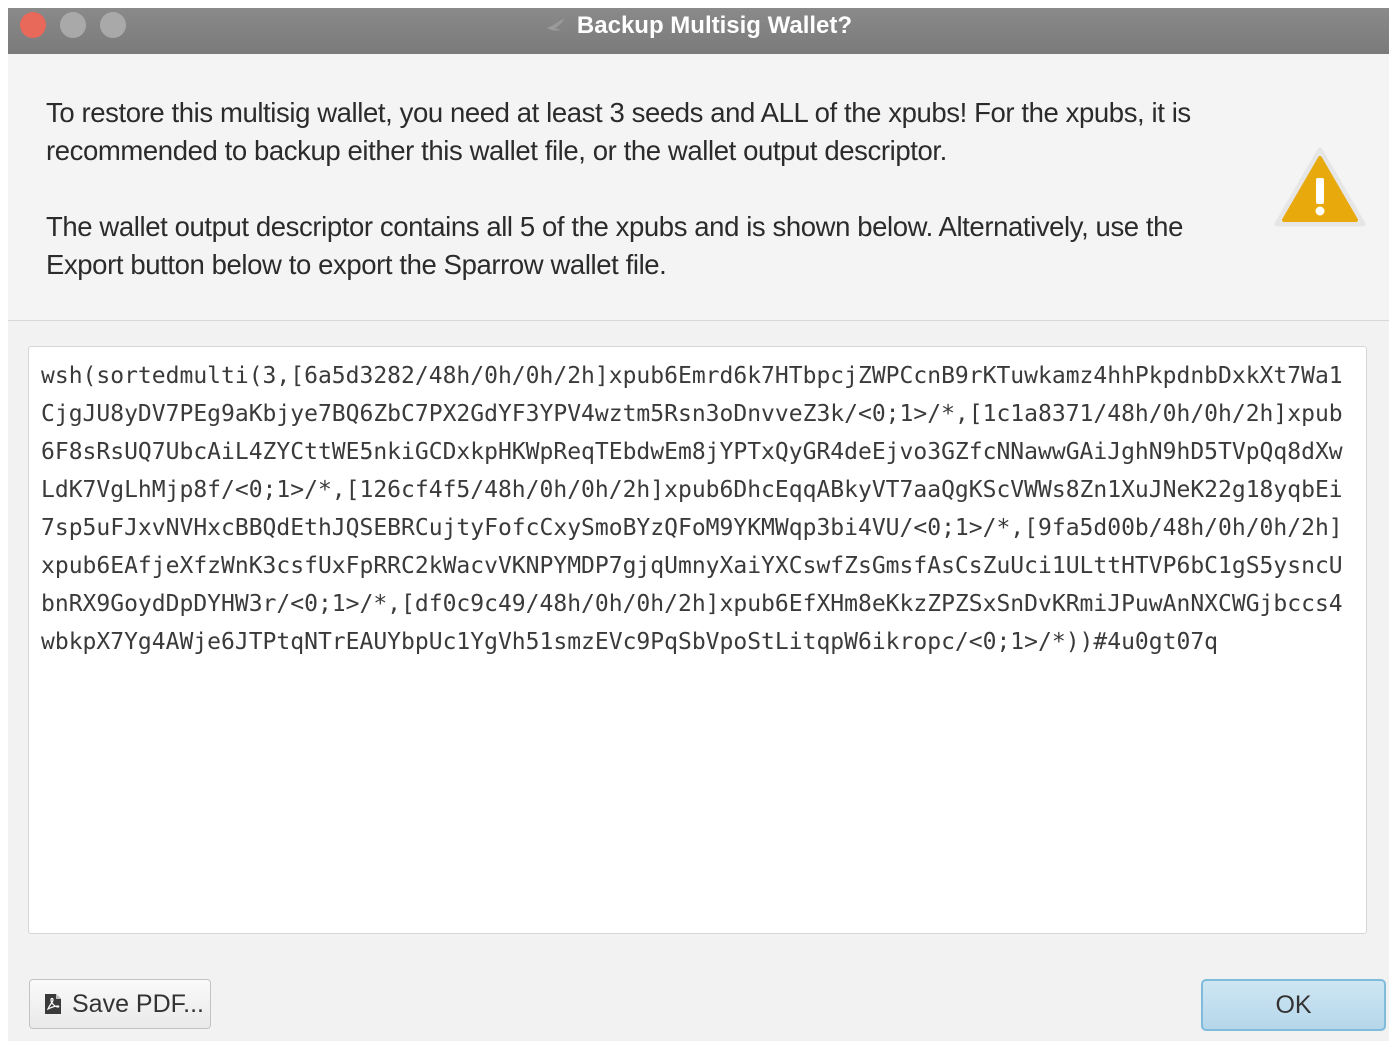 This screenshot has width=1389, height=1041. Describe the element at coordinates (714, 25) in the screenshot. I see `window-title: Backup Multisig Wallet?` at that location.